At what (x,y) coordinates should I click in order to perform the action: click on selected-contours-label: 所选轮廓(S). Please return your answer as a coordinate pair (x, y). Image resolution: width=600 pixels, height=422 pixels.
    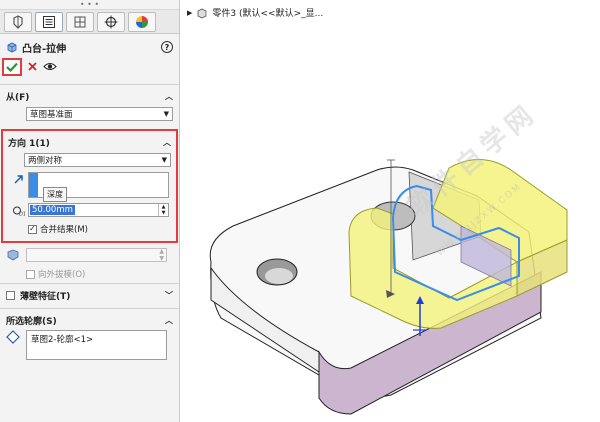
    Looking at the image, I should click on (31, 321).